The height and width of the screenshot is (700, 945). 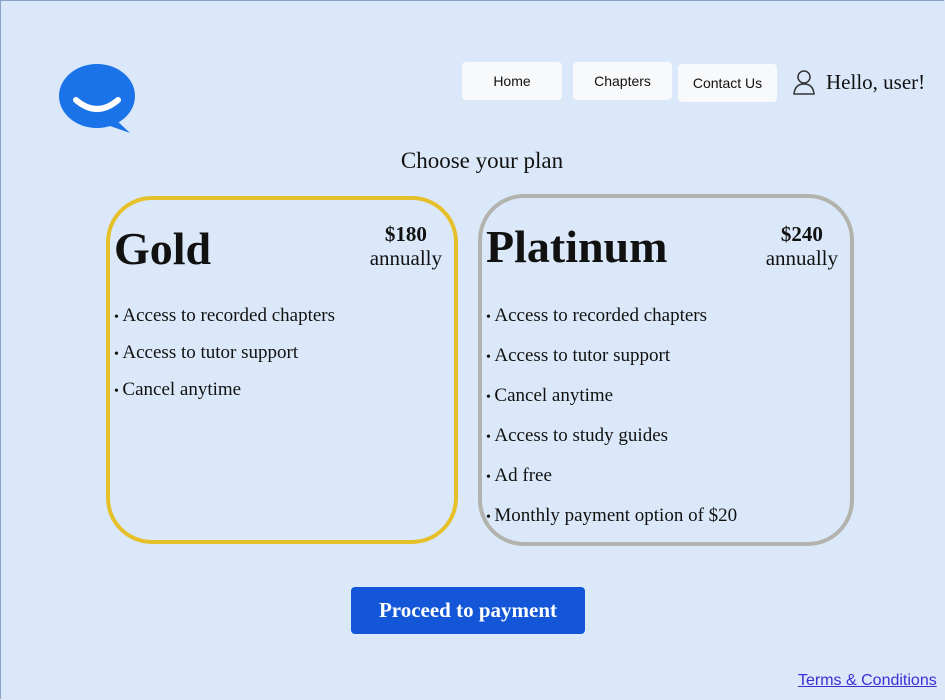 What do you see at coordinates (801, 234) in the screenshot?
I see `price-amount: $240` at bounding box center [801, 234].